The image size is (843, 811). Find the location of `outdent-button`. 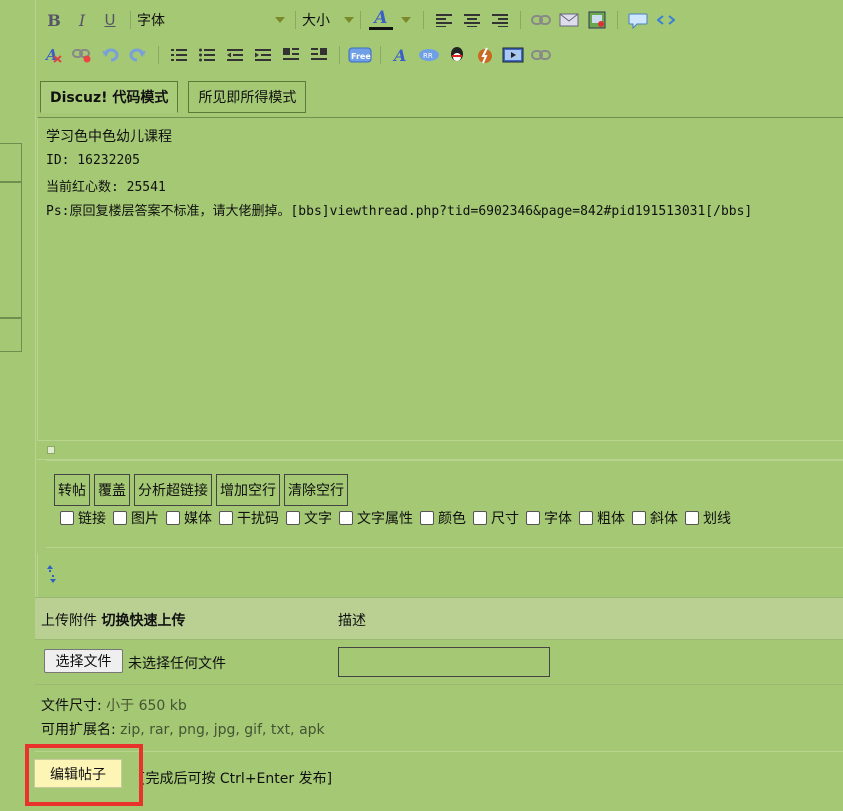

outdent-button is located at coordinates (235, 55).